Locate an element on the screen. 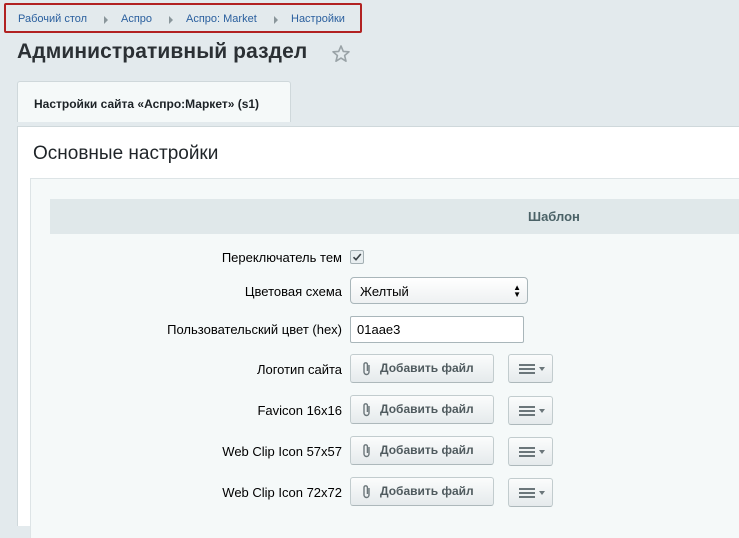  tab-site-settings: Настройки сайта «Аспро:Маркет» (s1) is located at coordinates (154, 101).